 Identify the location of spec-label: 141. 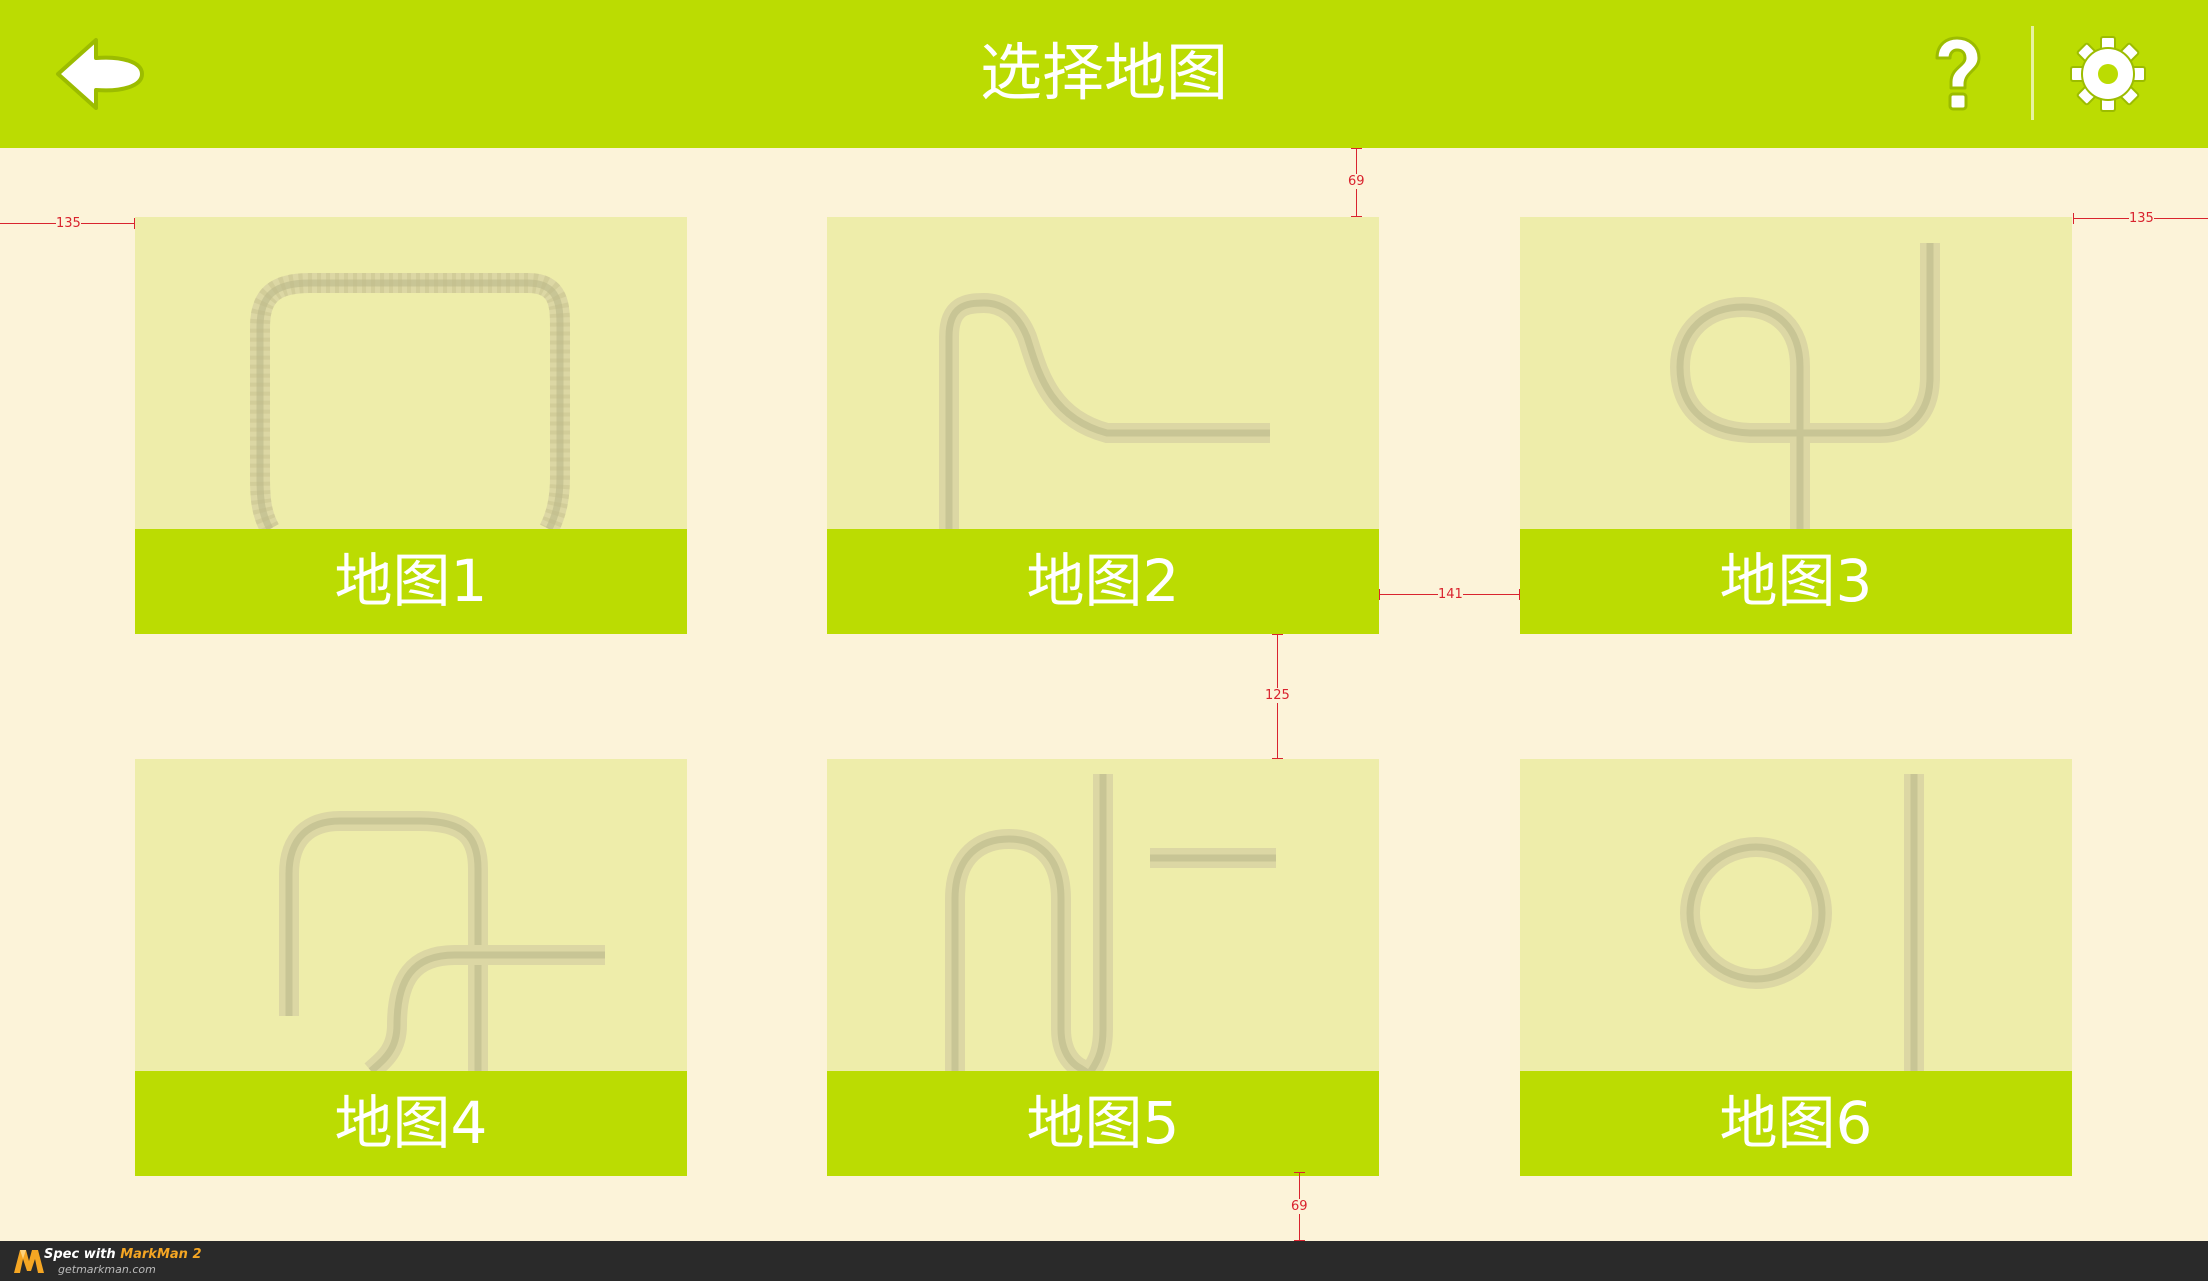
(1450, 594).